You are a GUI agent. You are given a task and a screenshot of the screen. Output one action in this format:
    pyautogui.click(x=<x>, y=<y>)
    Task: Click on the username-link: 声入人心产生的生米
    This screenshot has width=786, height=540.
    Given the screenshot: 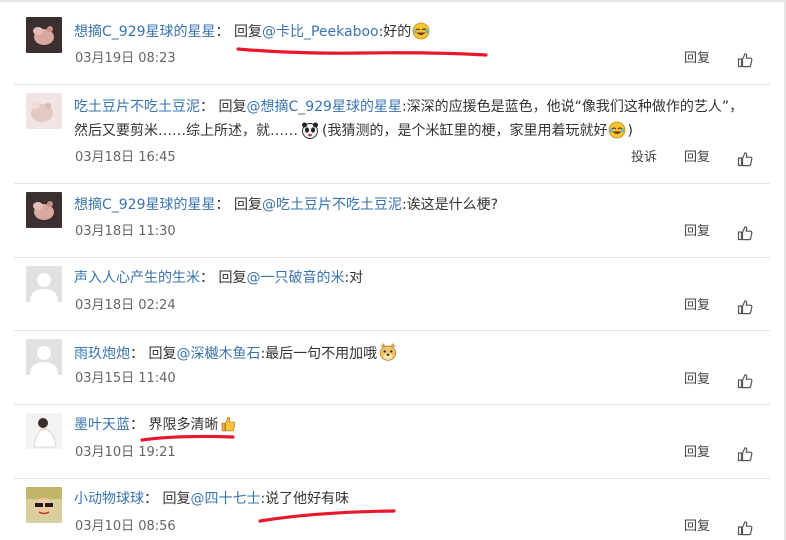 What is the action you would take?
    pyautogui.click(x=137, y=278)
    